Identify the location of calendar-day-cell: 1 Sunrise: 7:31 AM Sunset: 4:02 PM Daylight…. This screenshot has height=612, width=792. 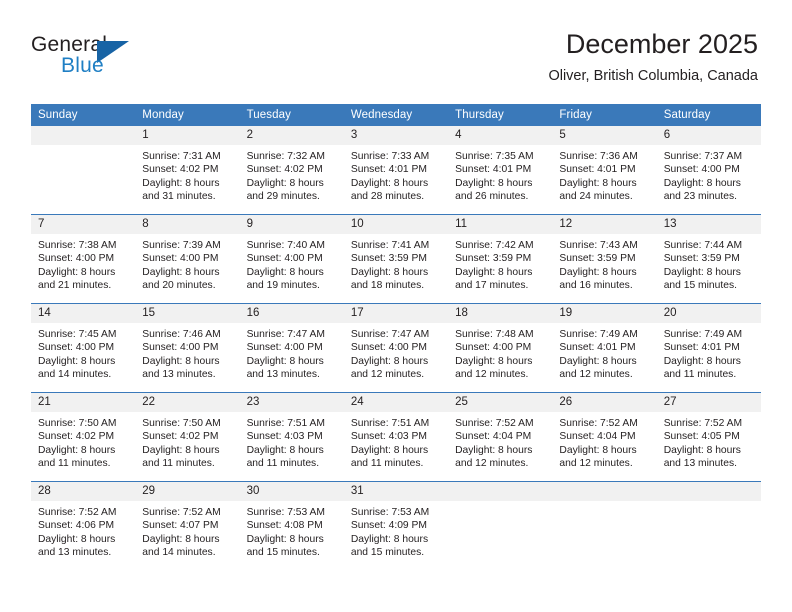
(187, 170).